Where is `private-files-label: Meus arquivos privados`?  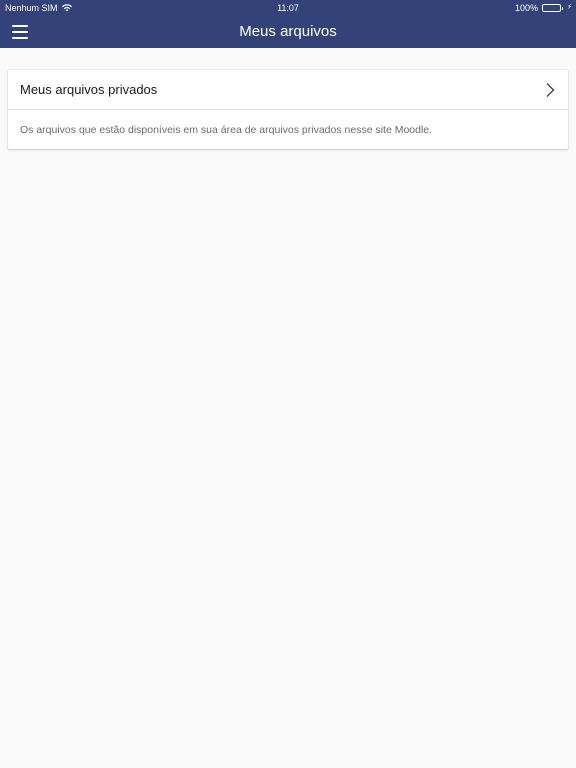
private-files-label: Meus arquivos privados is located at coordinates (89, 89).